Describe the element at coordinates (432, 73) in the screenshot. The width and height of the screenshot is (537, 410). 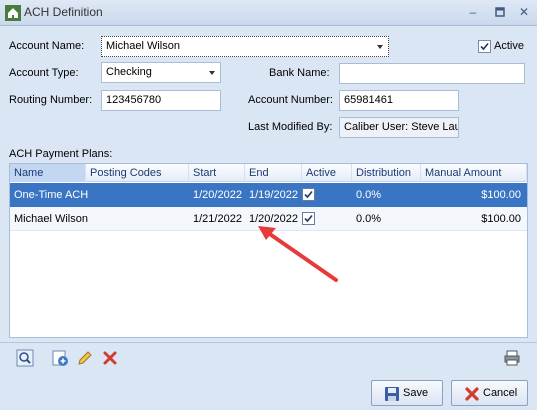
I see `bank-name-field` at that location.